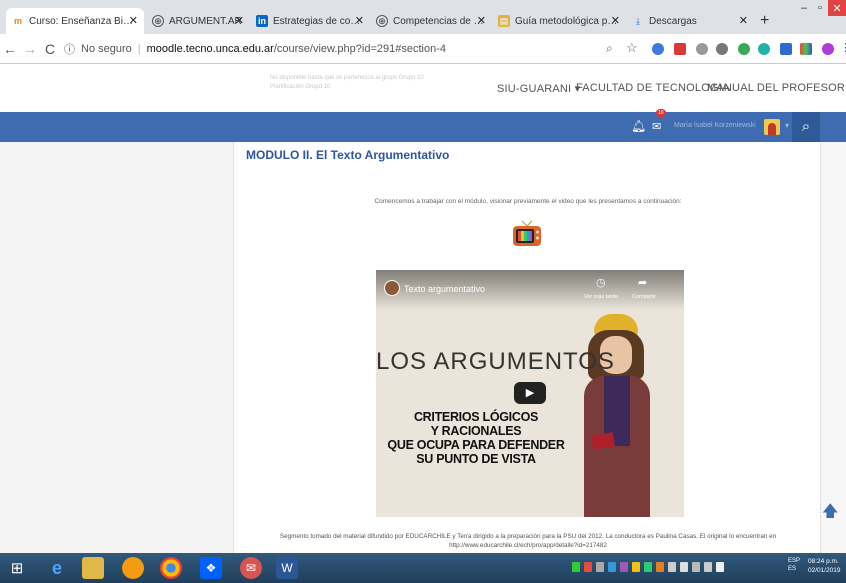 The image size is (846, 583). I want to click on user-bar: 🔔︎ ✉ 10 María Isabel Korzeniewski ▾ ⌕, so click(423, 125).